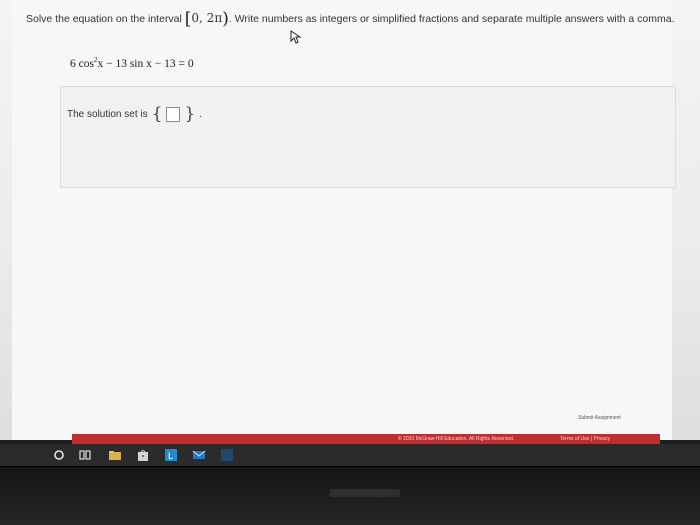  I want to click on mouse-pointer-icon, so click(296, 37).